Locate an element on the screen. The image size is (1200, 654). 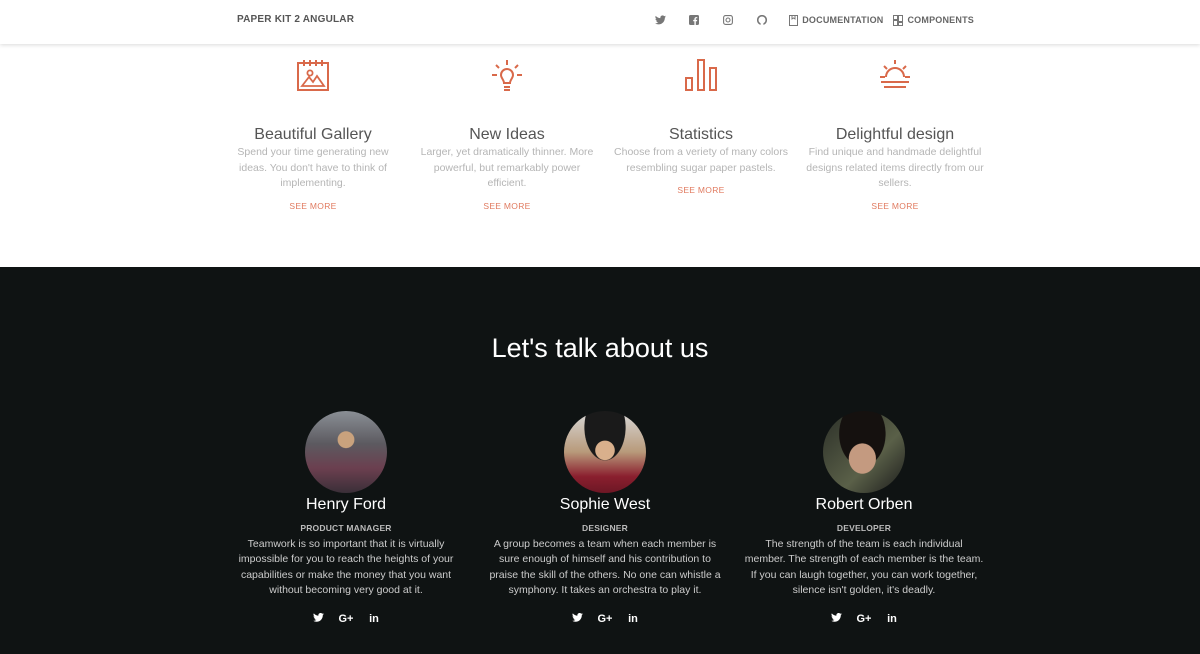
github-icon is located at coordinates (762, 20).